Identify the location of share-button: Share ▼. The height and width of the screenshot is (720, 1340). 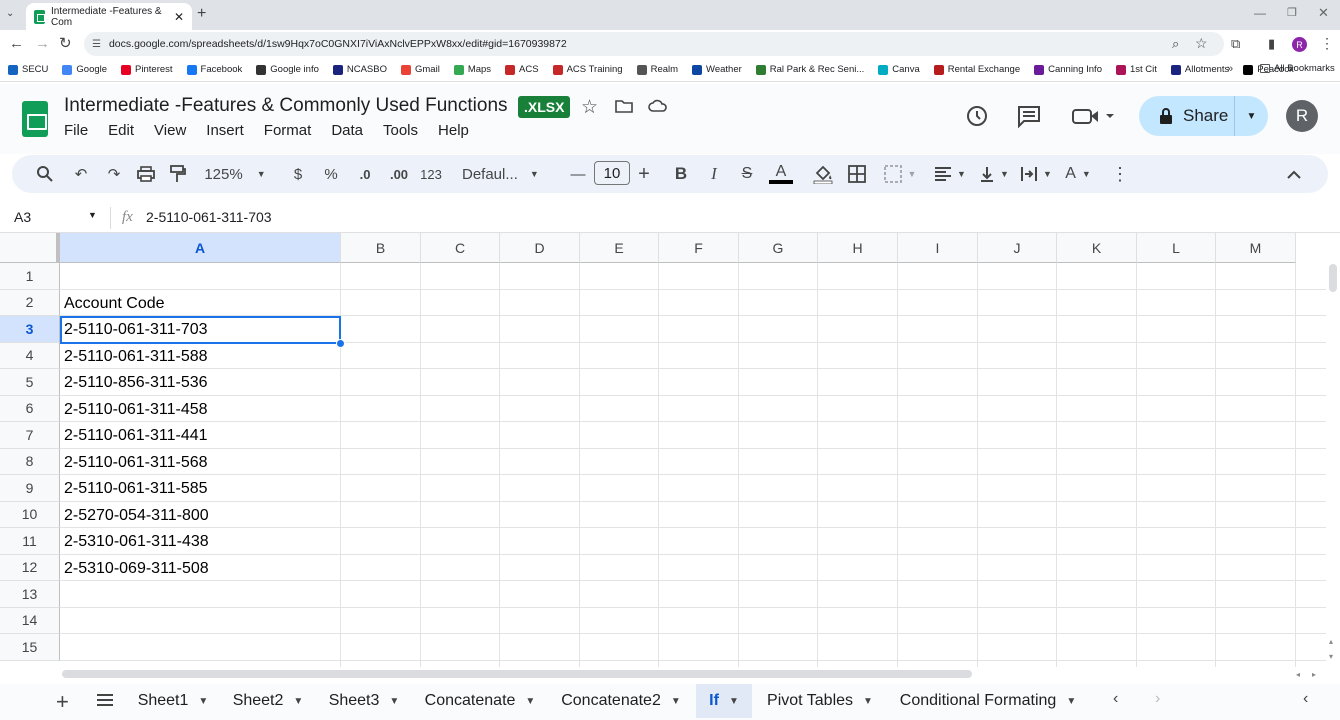
(1203, 116).